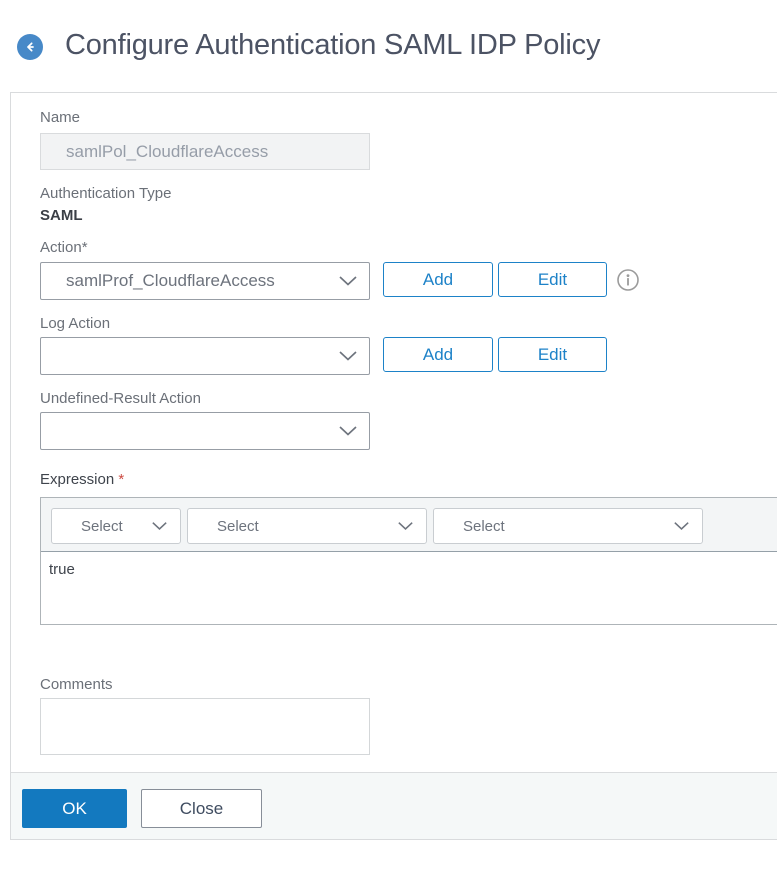 This screenshot has height=877, width=777. Describe the element at coordinates (438, 279) in the screenshot. I see `action-add-button: Add` at that location.